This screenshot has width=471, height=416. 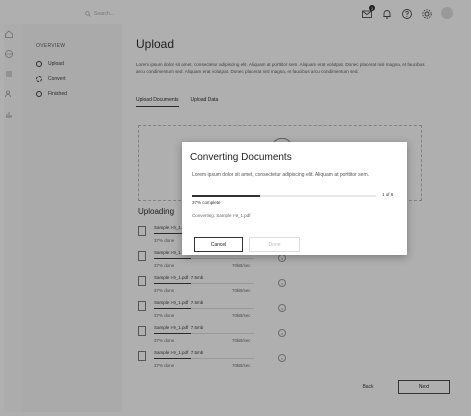 What do you see at coordinates (218, 244) in the screenshot?
I see `cancel-button: Cancel` at bounding box center [218, 244].